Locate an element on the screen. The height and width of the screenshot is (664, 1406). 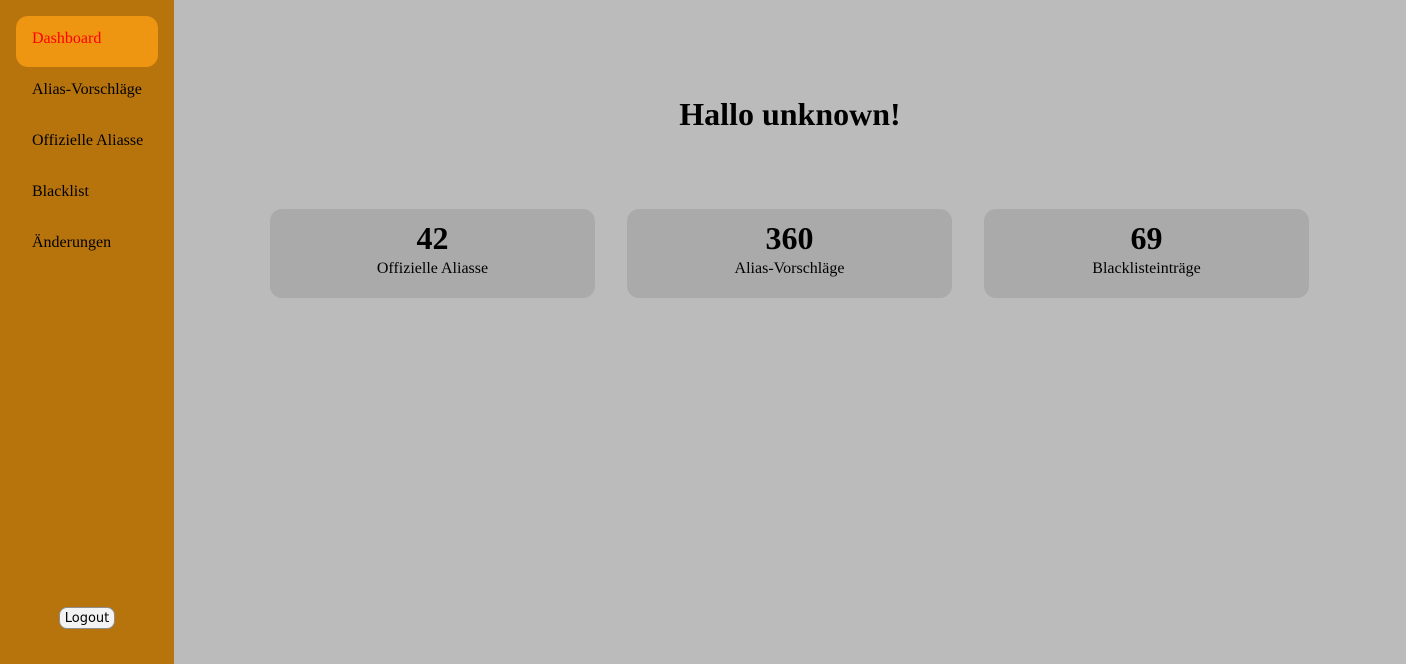
stat-card-alias-suggestions: 360 Alias-Vorschläge is located at coordinates (789, 253).